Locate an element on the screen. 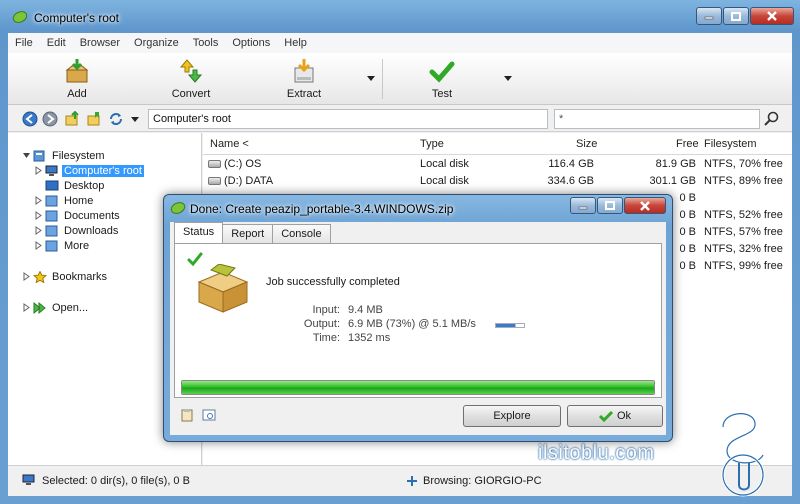  more-folder-icon is located at coordinates (51, 245).